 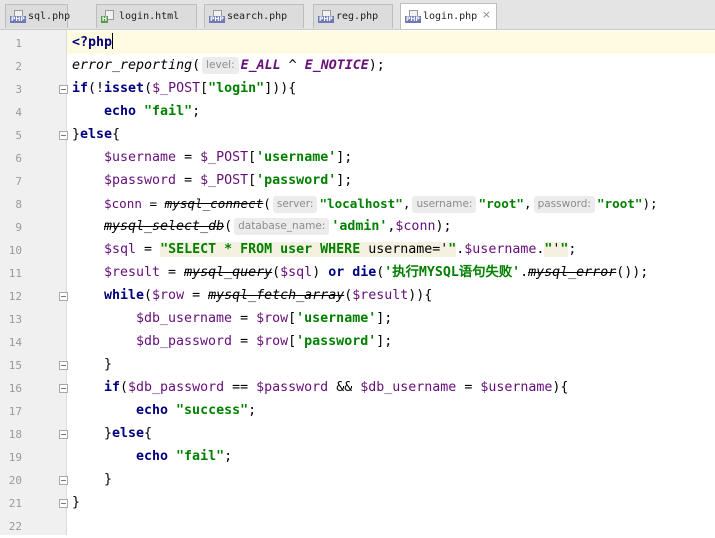 I want to click on line-number: 13, so click(x=15, y=319).